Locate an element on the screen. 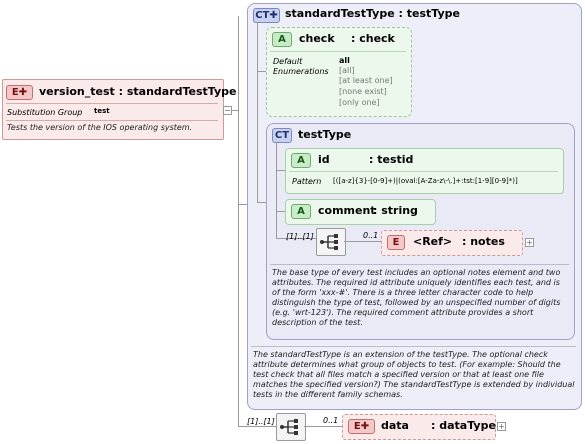  inner-ct-badge: CT is located at coordinates (282, 135).